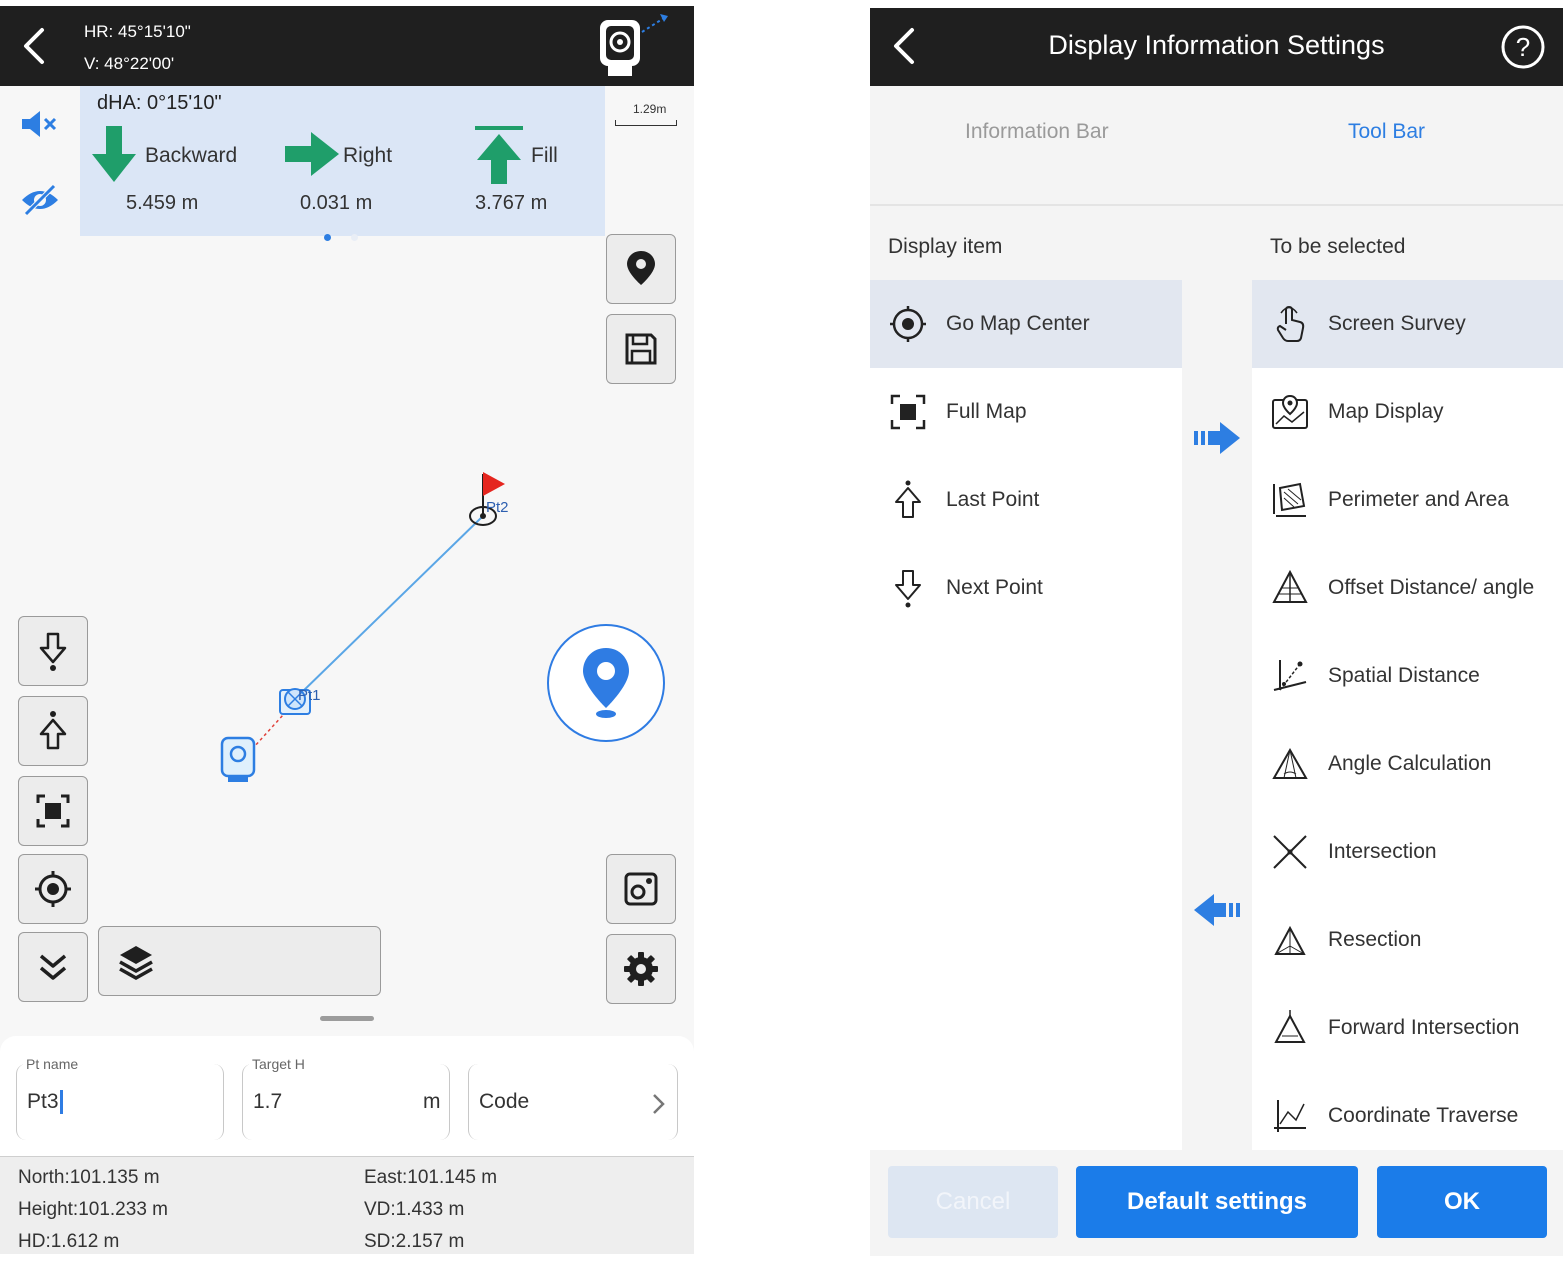  I want to click on settings-tabs: Information Bar Tool Bar, so click(1216, 146).